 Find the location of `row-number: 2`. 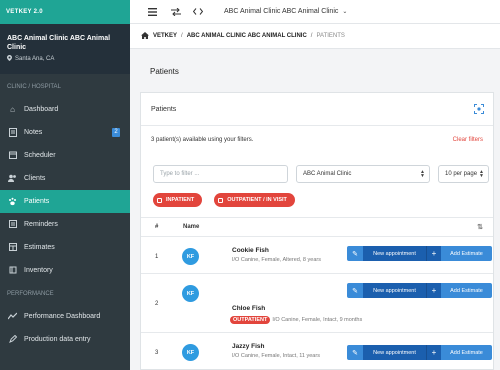

row-number: 2 is located at coordinates (157, 304).